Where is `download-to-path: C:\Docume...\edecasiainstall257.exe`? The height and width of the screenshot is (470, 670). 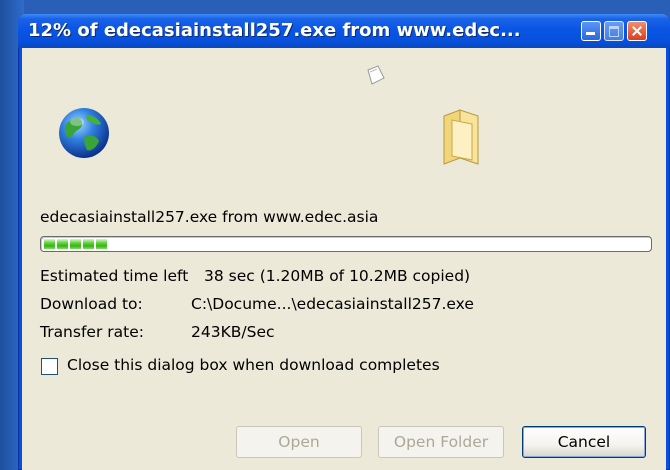 download-to-path: C:\Docume...\edecasiainstall257.exe is located at coordinates (332, 304).